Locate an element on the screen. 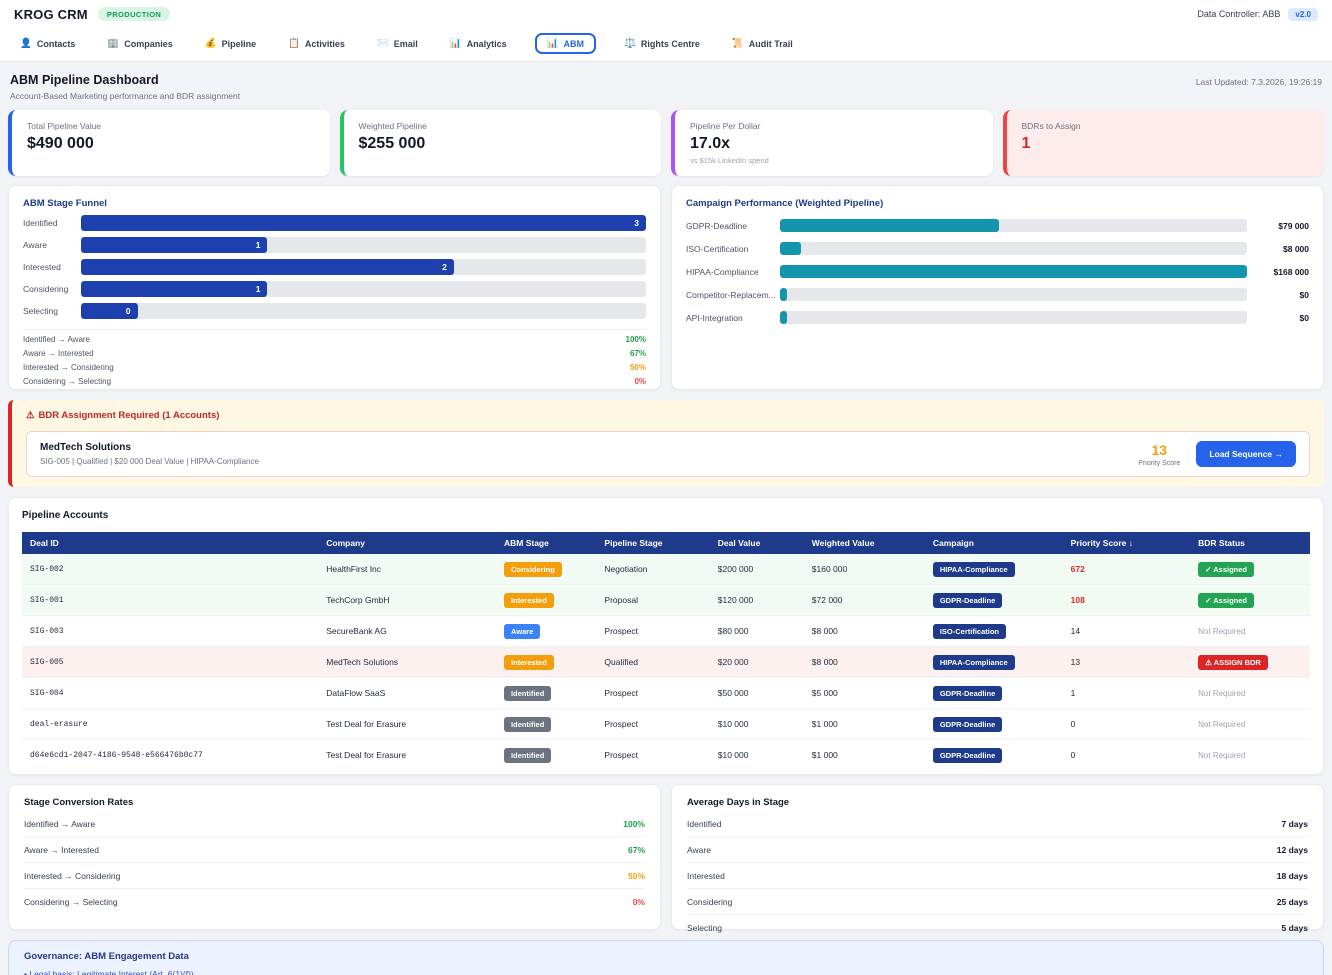  pipeline-stage: Negotiation is located at coordinates (653, 569).